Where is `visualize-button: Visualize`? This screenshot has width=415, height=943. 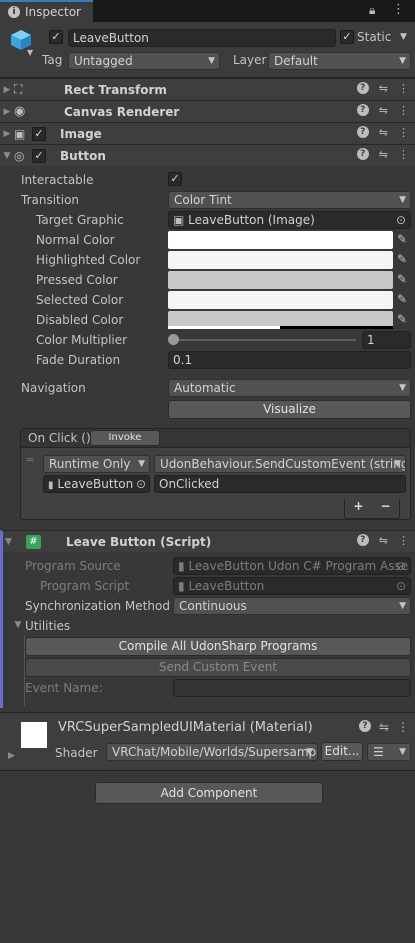
visualize-button: Visualize is located at coordinates (289, 409).